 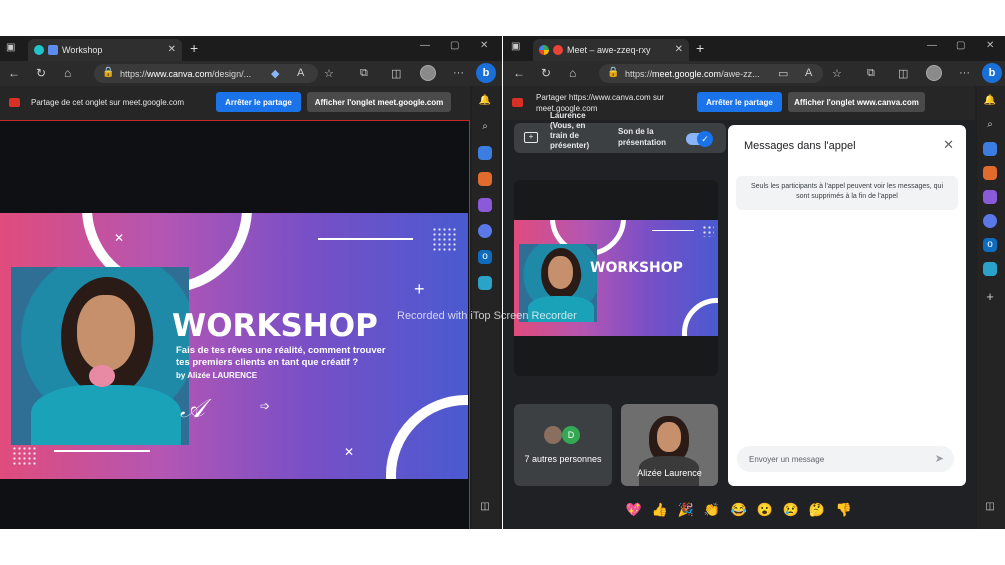 What do you see at coordinates (275, 326) in the screenshot?
I see `slide-title: WORKSHOP` at bounding box center [275, 326].